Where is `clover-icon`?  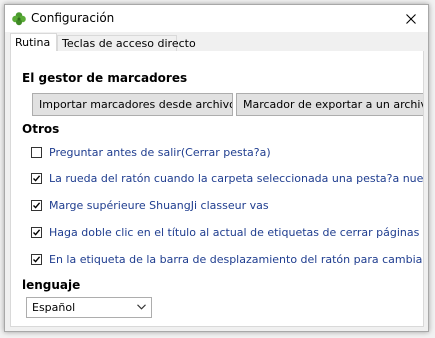 clover-icon is located at coordinates (19, 19).